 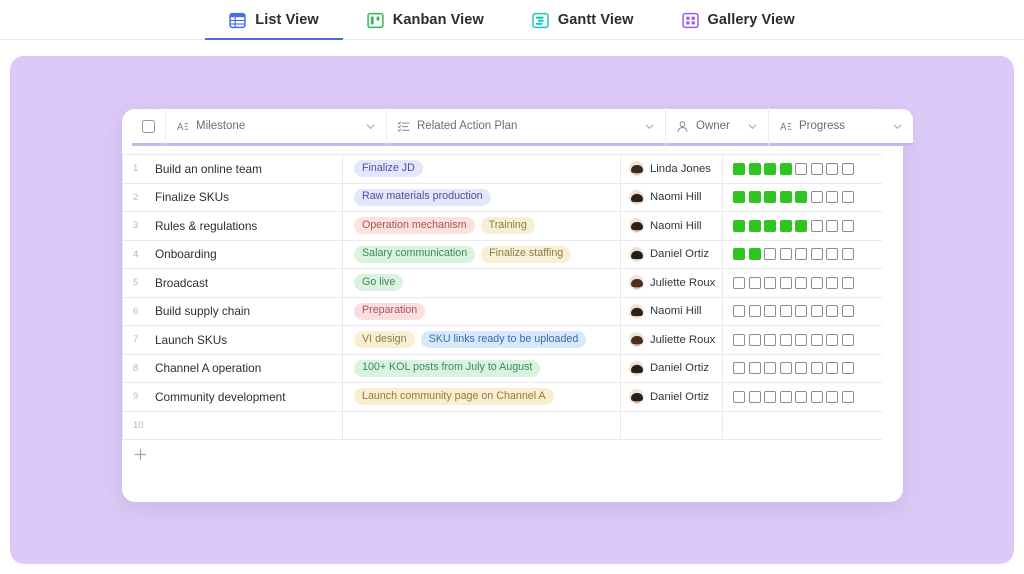 What do you see at coordinates (248, 283) in the screenshot?
I see `cell-milestone: Broadcast` at bounding box center [248, 283].